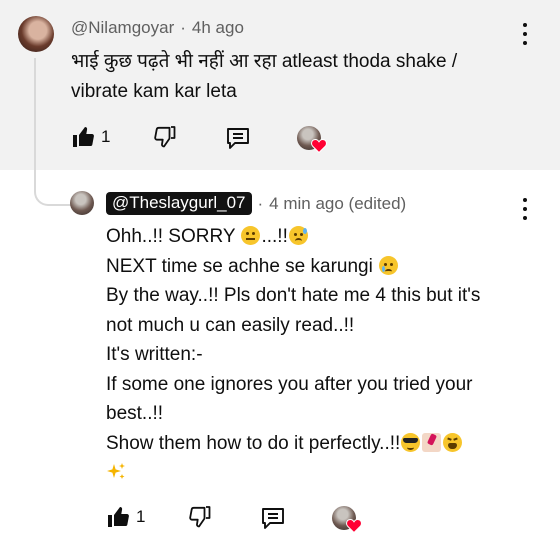  I want to click on parent-dislike-button, so click(165, 137).